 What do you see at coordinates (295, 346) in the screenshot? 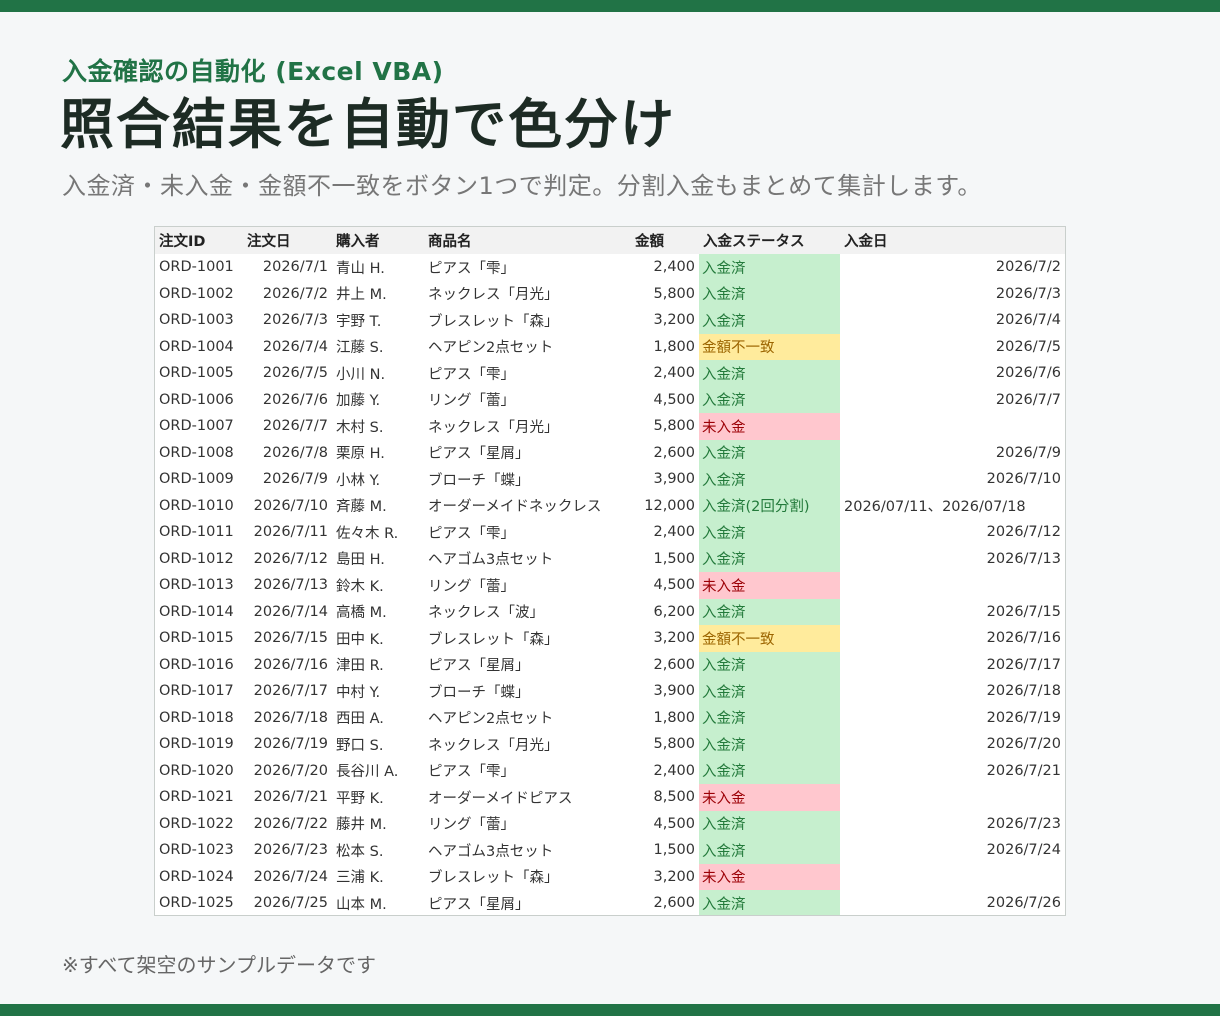
I see `order-date-cell: 2026/7/4` at bounding box center [295, 346].